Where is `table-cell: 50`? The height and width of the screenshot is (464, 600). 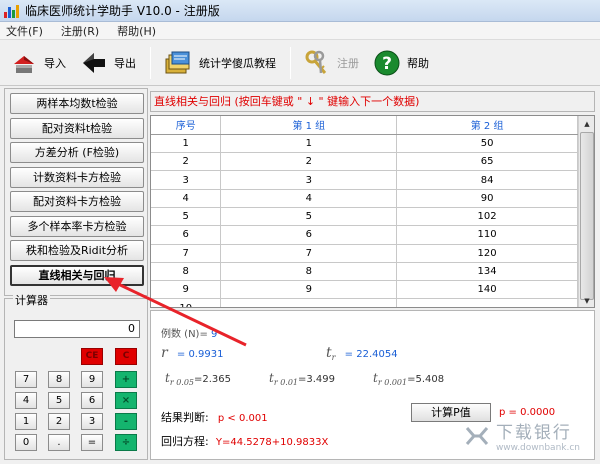
table-cell: 50 is located at coordinates (487, 144).